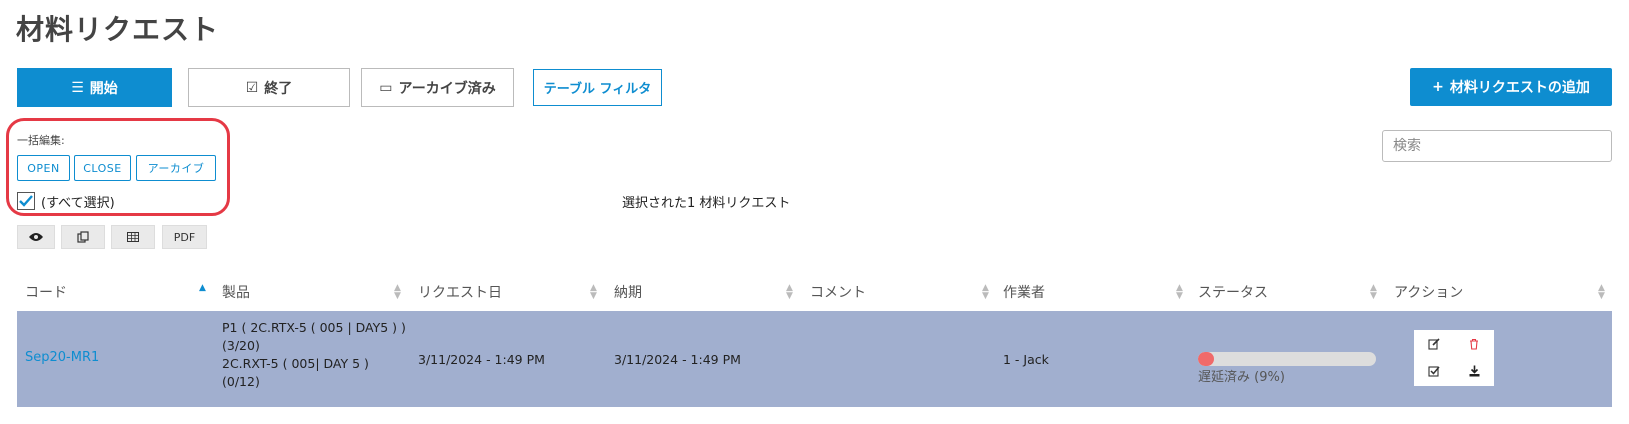  Describe the element at coordinates (295, 363) in the screenshot. I see `product-line: 2C.RXT-5 ( 005| DAY 5 )` at that location.